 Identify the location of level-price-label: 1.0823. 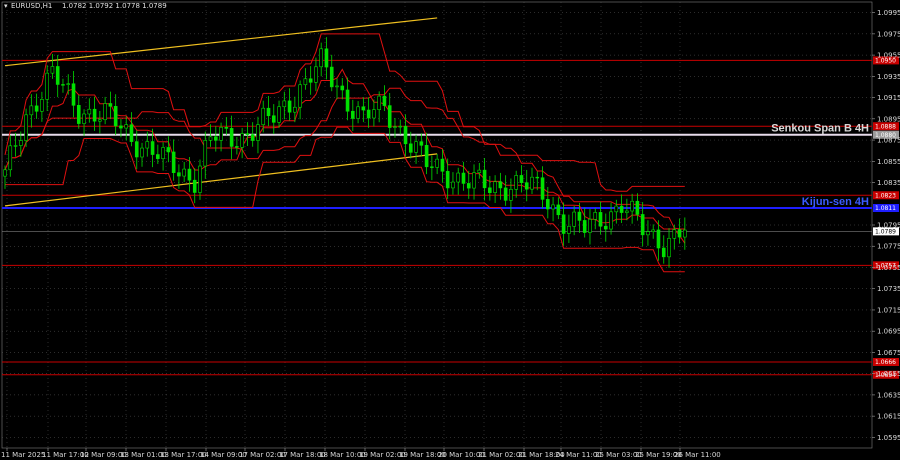
(885, 195).